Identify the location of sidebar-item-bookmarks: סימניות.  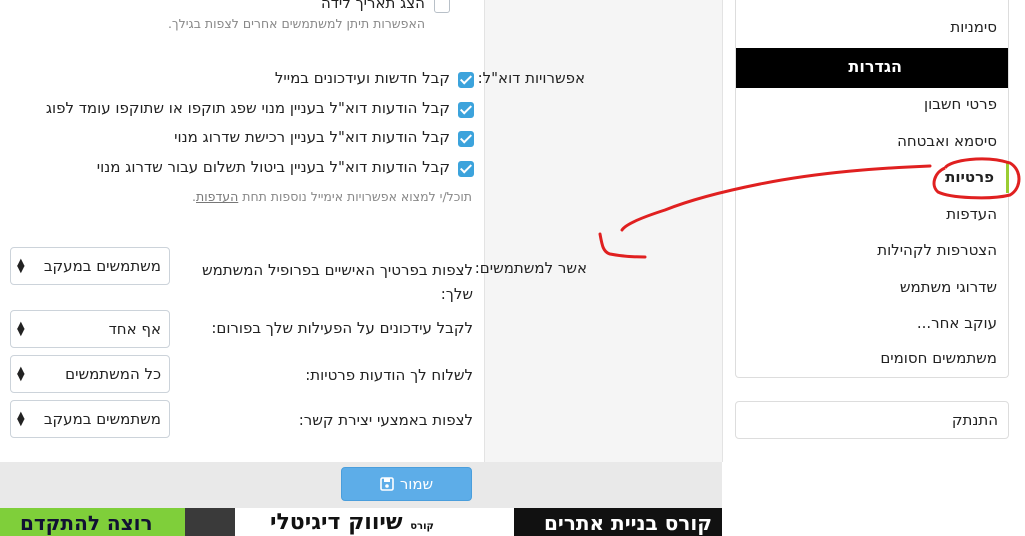
(973, 27).